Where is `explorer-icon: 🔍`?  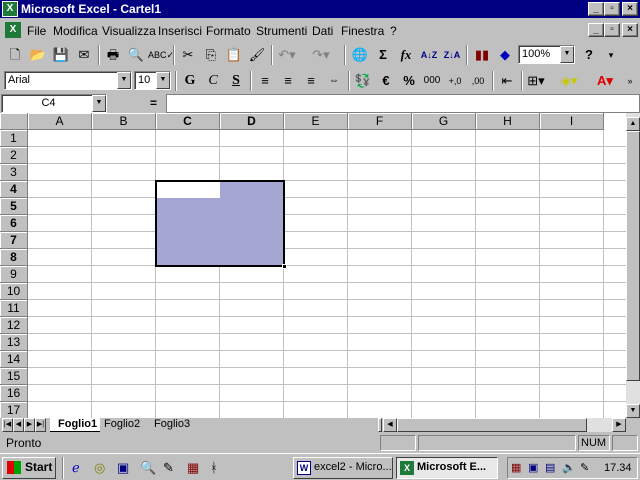
explorer-icon: 🔍 is located at coordinates (148, 468).